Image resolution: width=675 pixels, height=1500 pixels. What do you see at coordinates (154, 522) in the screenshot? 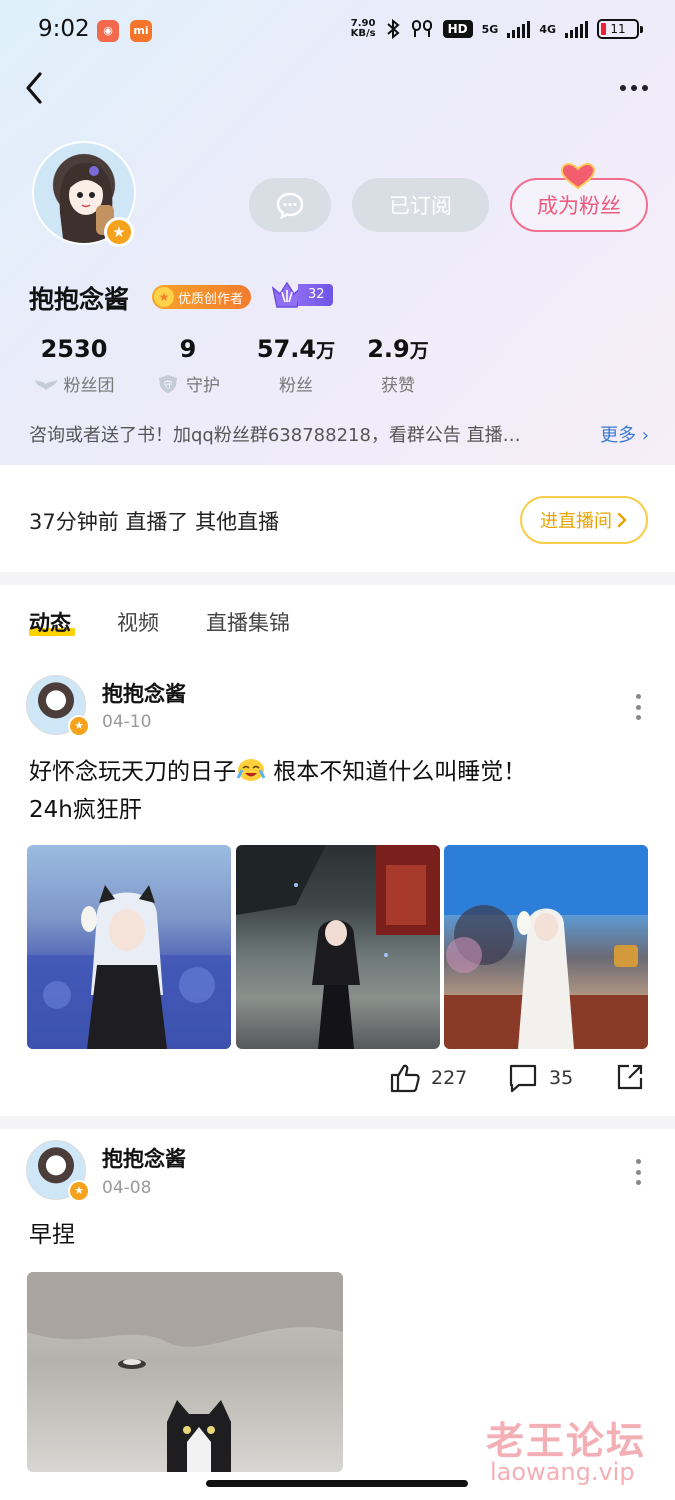
I see `live-status-text: 37分钟前 直播了 其他直播` at bounding box center [154, 522].